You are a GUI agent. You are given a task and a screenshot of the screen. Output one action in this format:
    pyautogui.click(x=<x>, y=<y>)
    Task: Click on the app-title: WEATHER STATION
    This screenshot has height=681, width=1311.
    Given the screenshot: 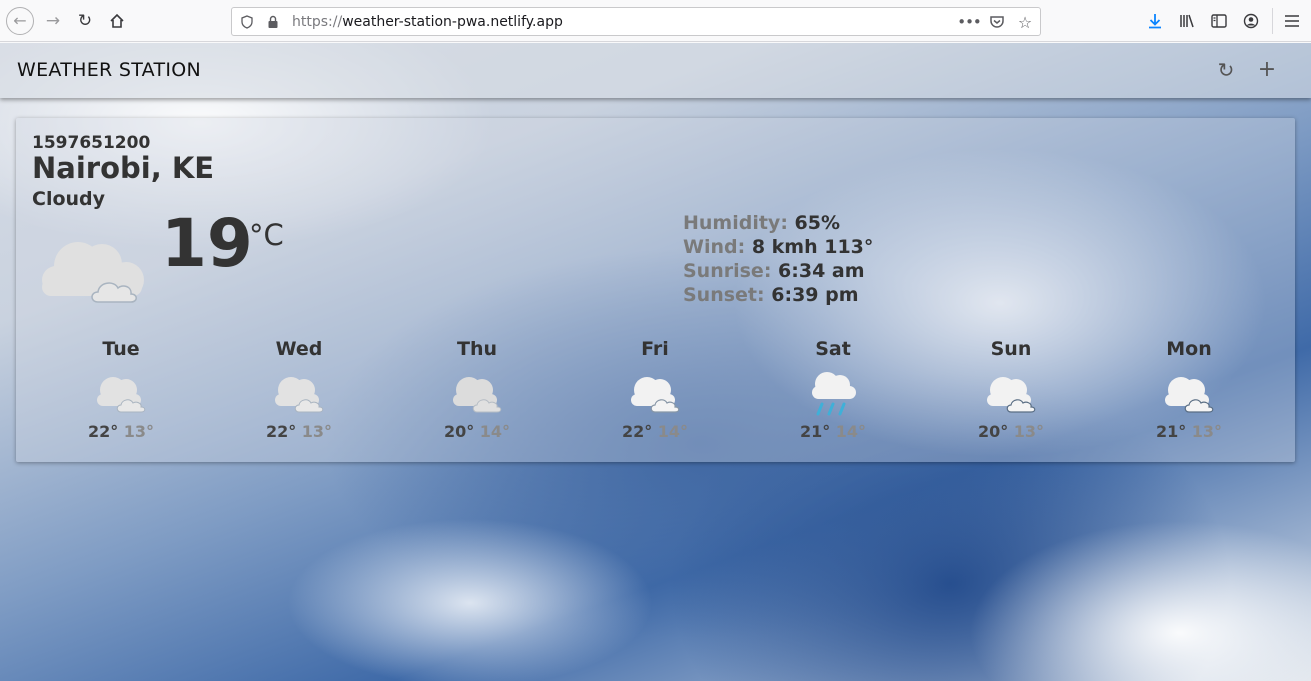 What is the action you would take?
    pyautogui.click(x=109, y=70)
    